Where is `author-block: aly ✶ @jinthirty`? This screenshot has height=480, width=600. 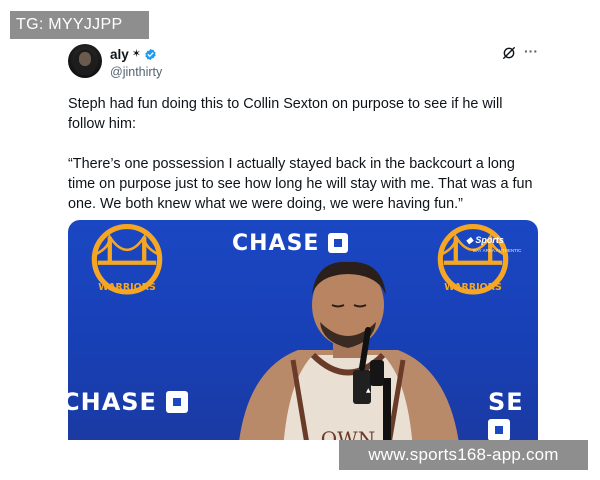
author-block: aly ✶ @jinthirty is located at coordinates (136, 63).